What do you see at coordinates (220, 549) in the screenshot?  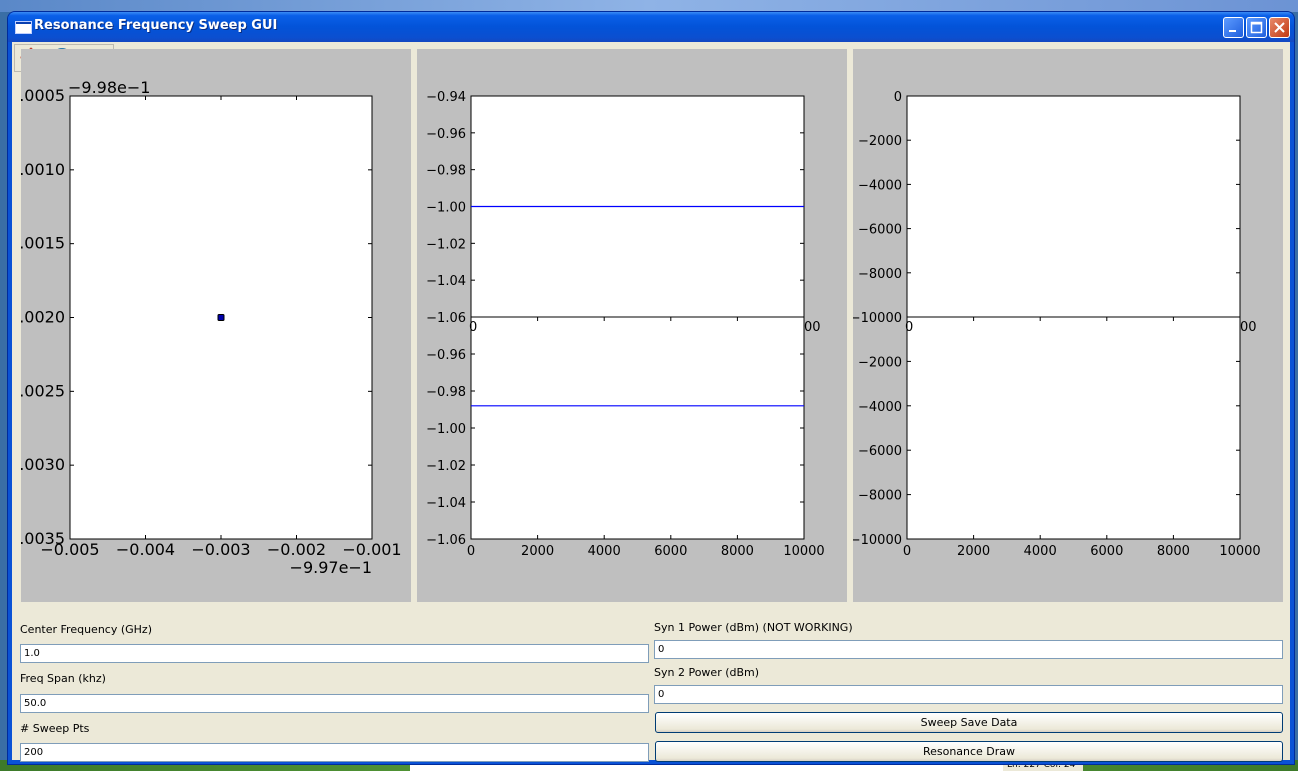 I see `iq-xtick-label: −0.003` at bounding box center [220, 549].